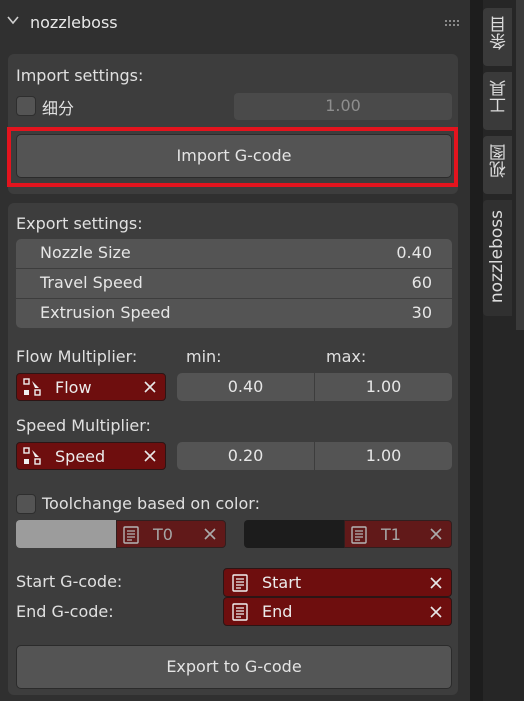 This screenshot has height=701, width=524. Describe the element at coordinates (151, 503) in the screenshot. I see `toolchange-label: Toolchange based on color:` at that location.